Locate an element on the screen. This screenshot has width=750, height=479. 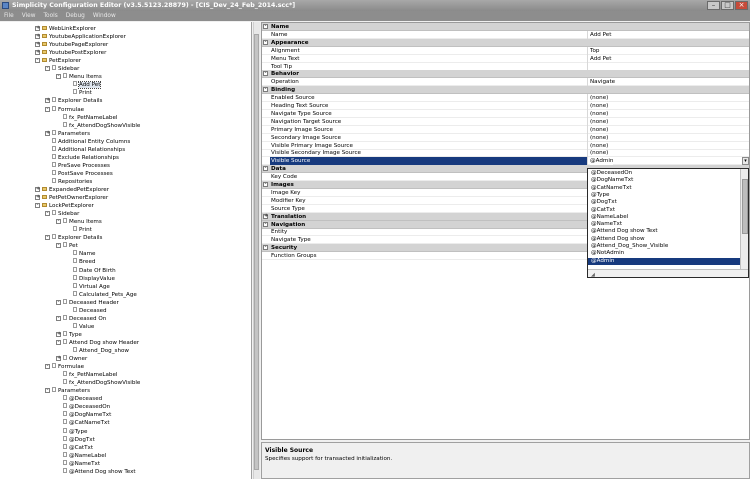
tree-node-explorer: + YoutubePageExplorer is located at coordinates (71, 45).